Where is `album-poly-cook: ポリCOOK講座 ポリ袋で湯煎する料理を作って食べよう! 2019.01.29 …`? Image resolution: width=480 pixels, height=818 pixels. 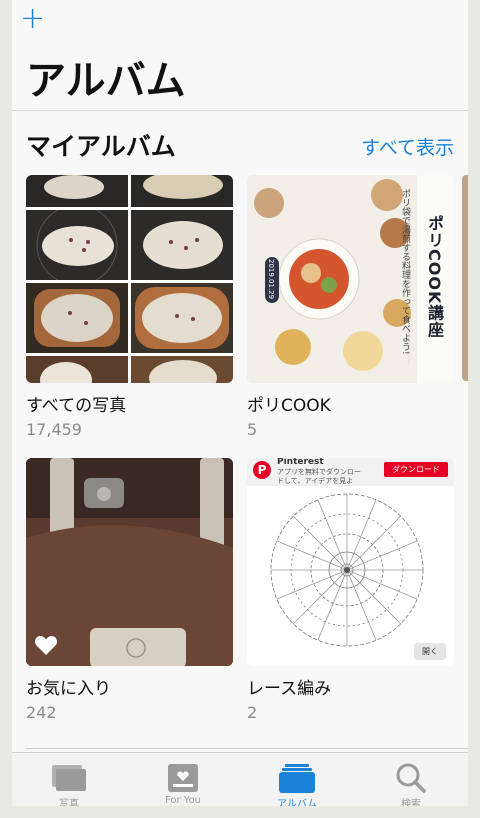
album-poly-cook: ポリCOOK講座 ポリ袋で湯煎する料理を作って食べよう! 2019.01.29 … is located at coordinates (350, 307).